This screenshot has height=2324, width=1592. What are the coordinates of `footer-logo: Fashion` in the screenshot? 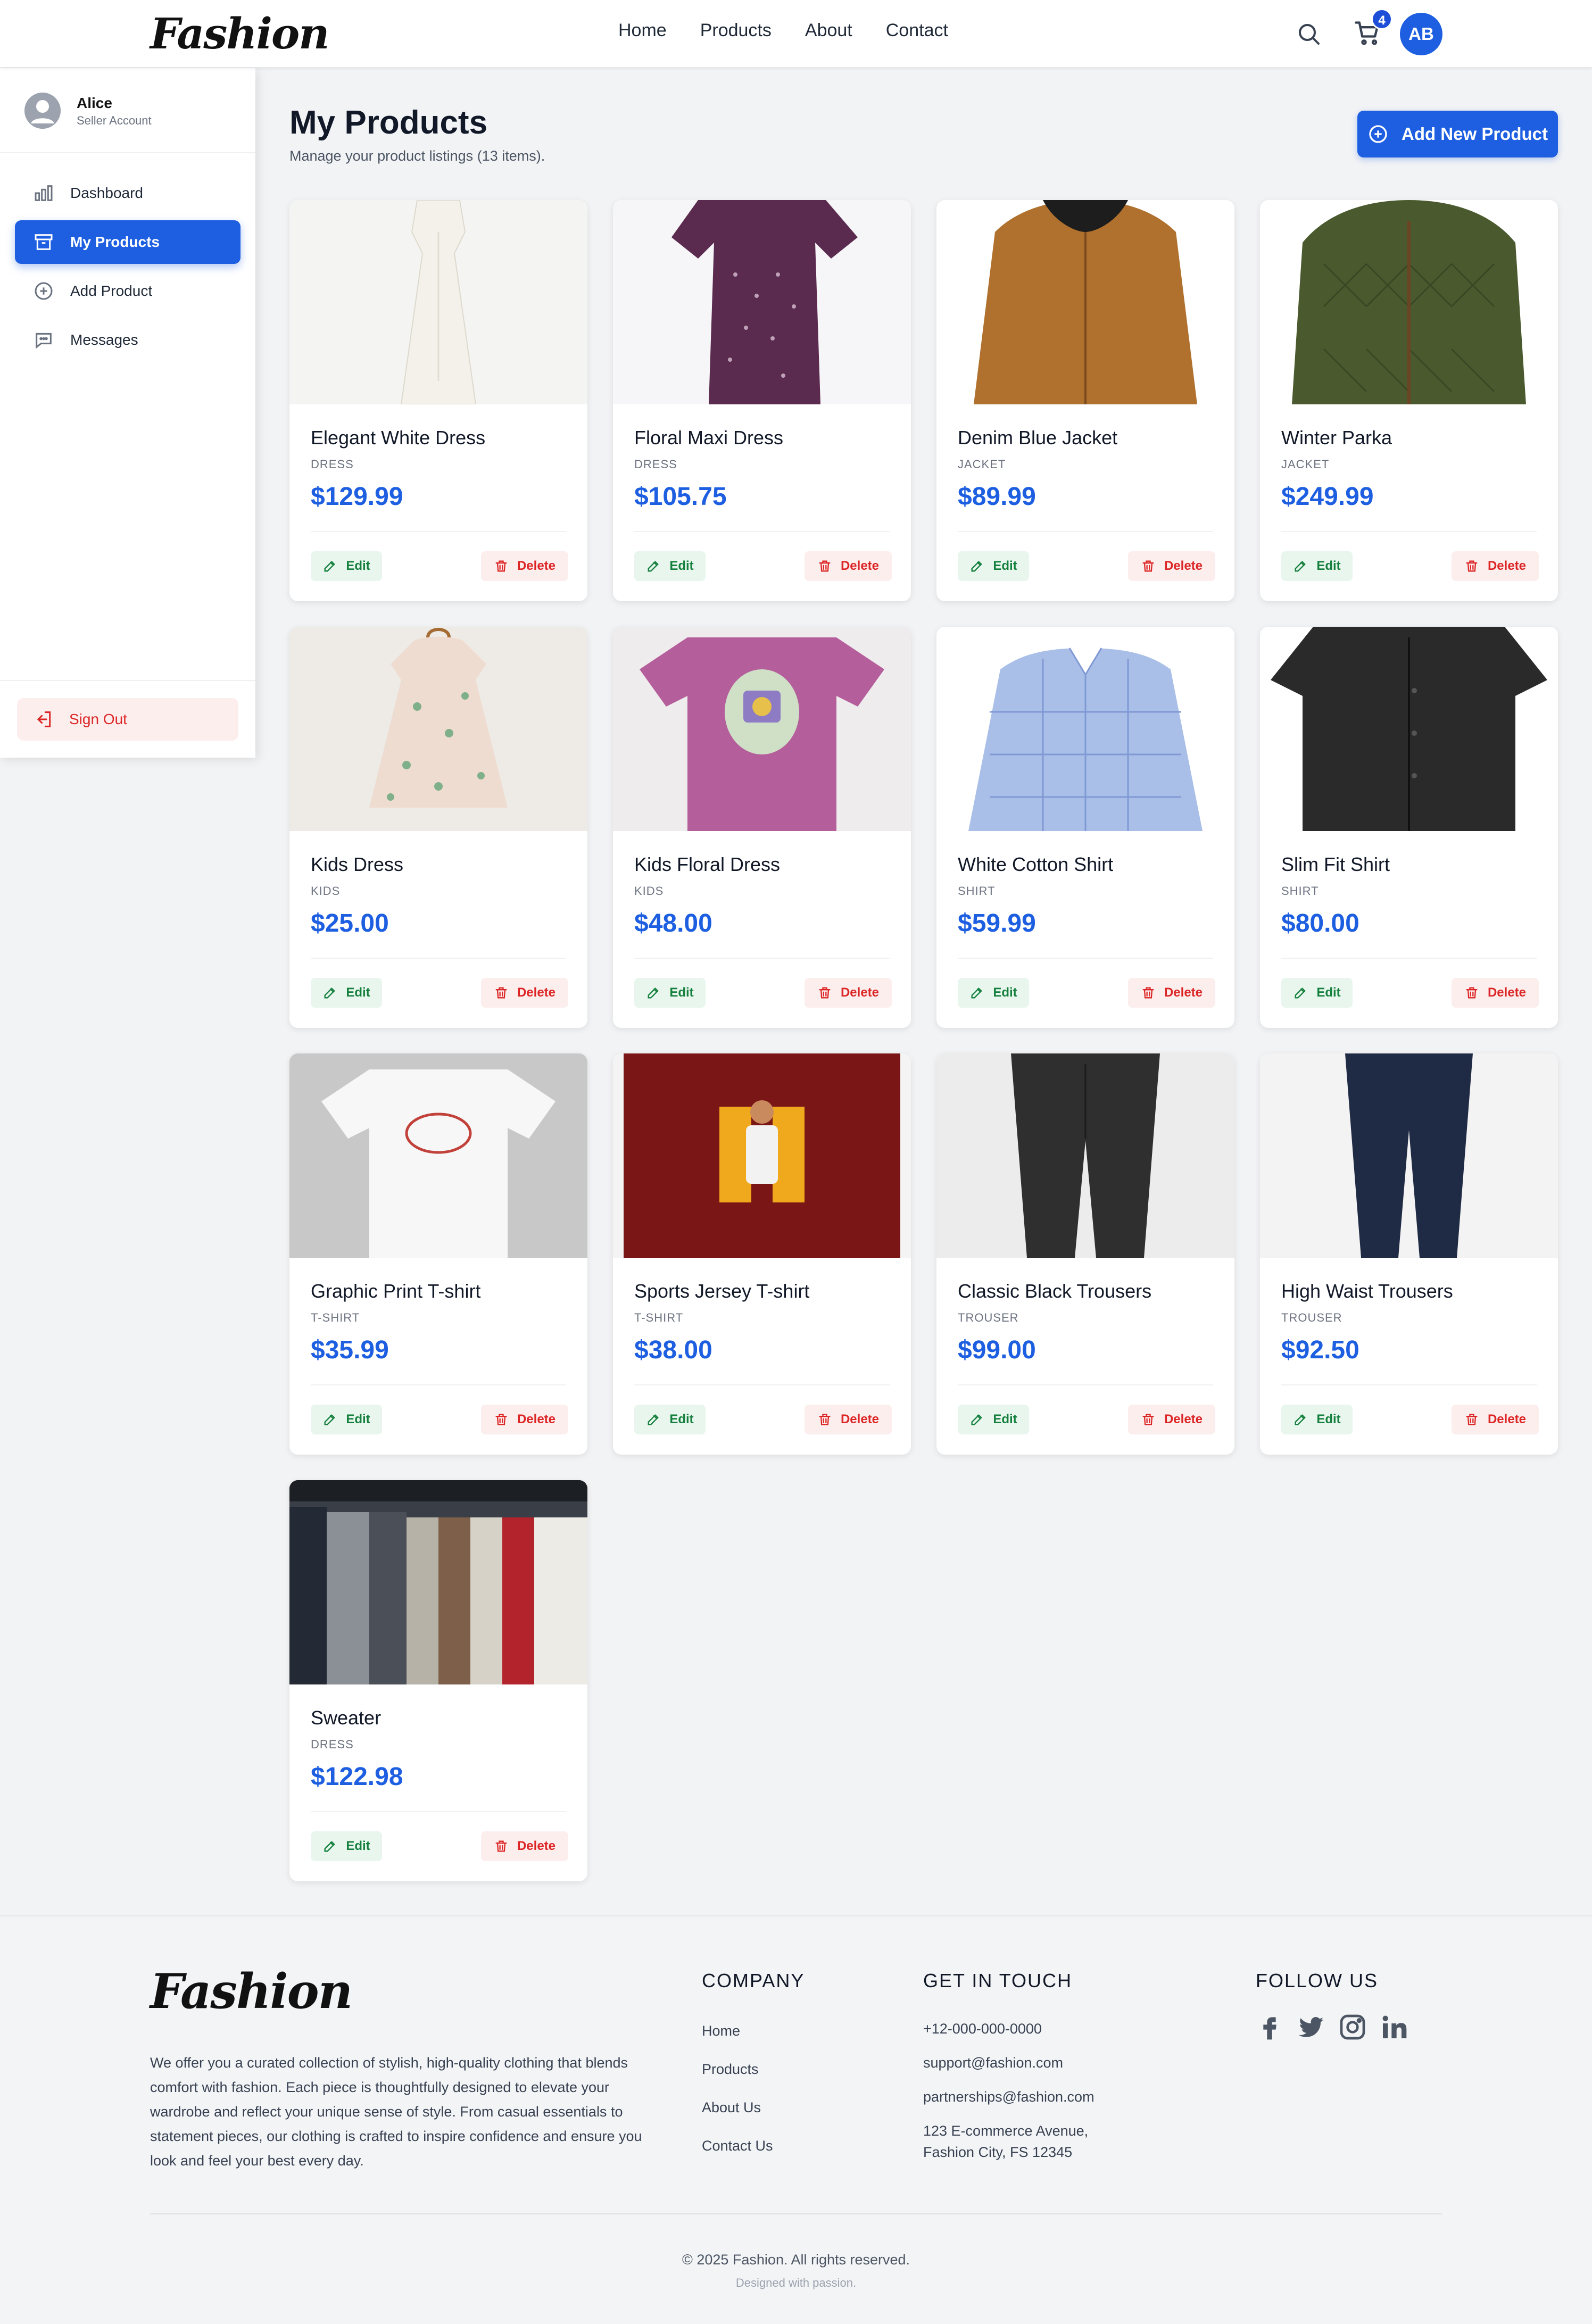 It's located at (251, 1991).